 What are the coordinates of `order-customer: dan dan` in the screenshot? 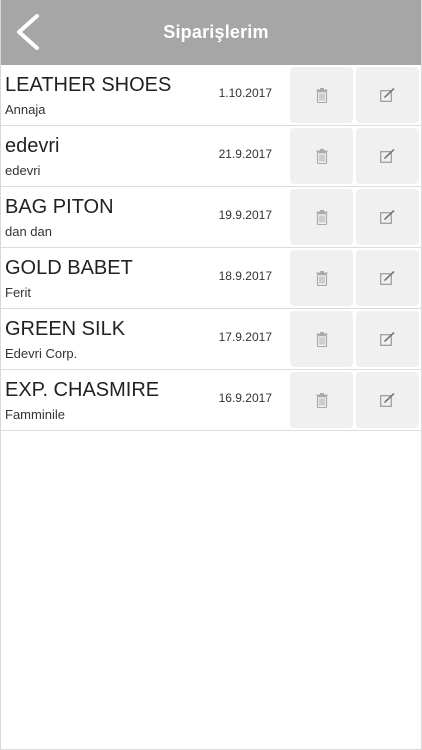 It's located at (28, 231).